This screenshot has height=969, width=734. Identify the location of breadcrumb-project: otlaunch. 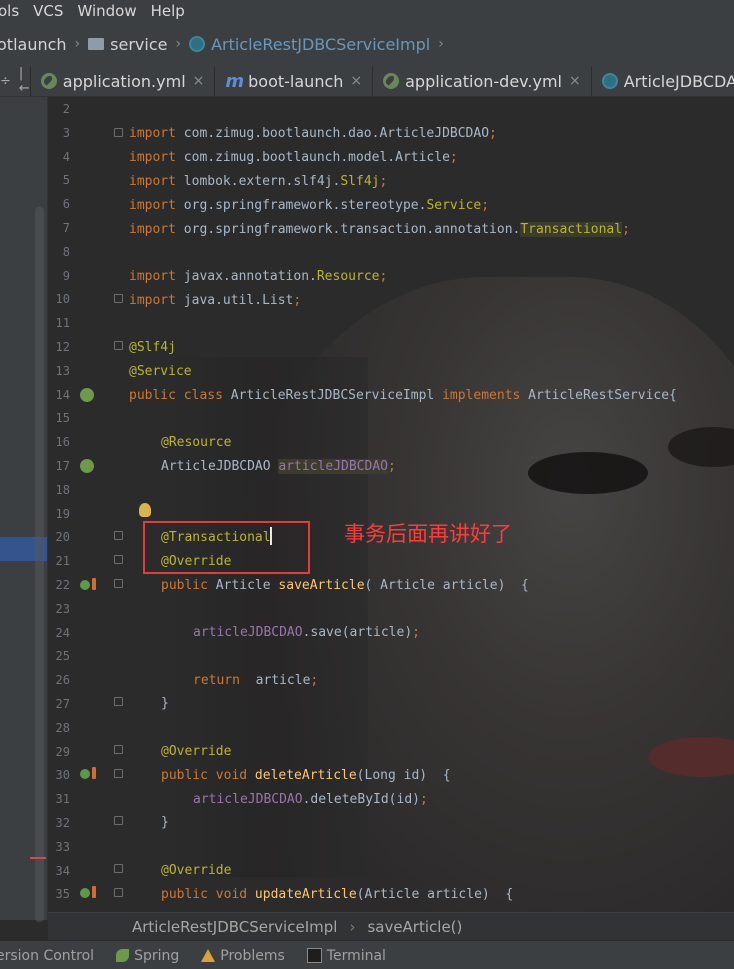
(33, 44).